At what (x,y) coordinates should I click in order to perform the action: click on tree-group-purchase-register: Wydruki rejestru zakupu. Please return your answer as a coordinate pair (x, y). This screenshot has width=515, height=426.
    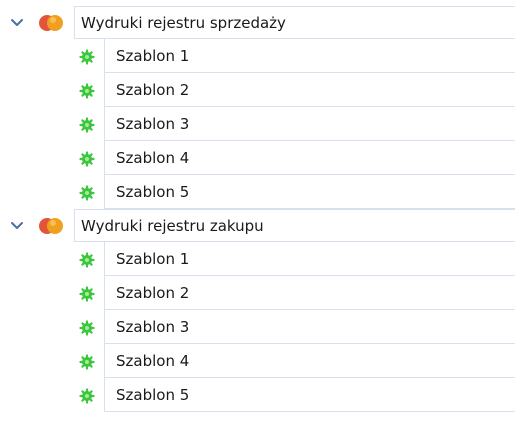
    Looking at the image, I should click on (257, 225).